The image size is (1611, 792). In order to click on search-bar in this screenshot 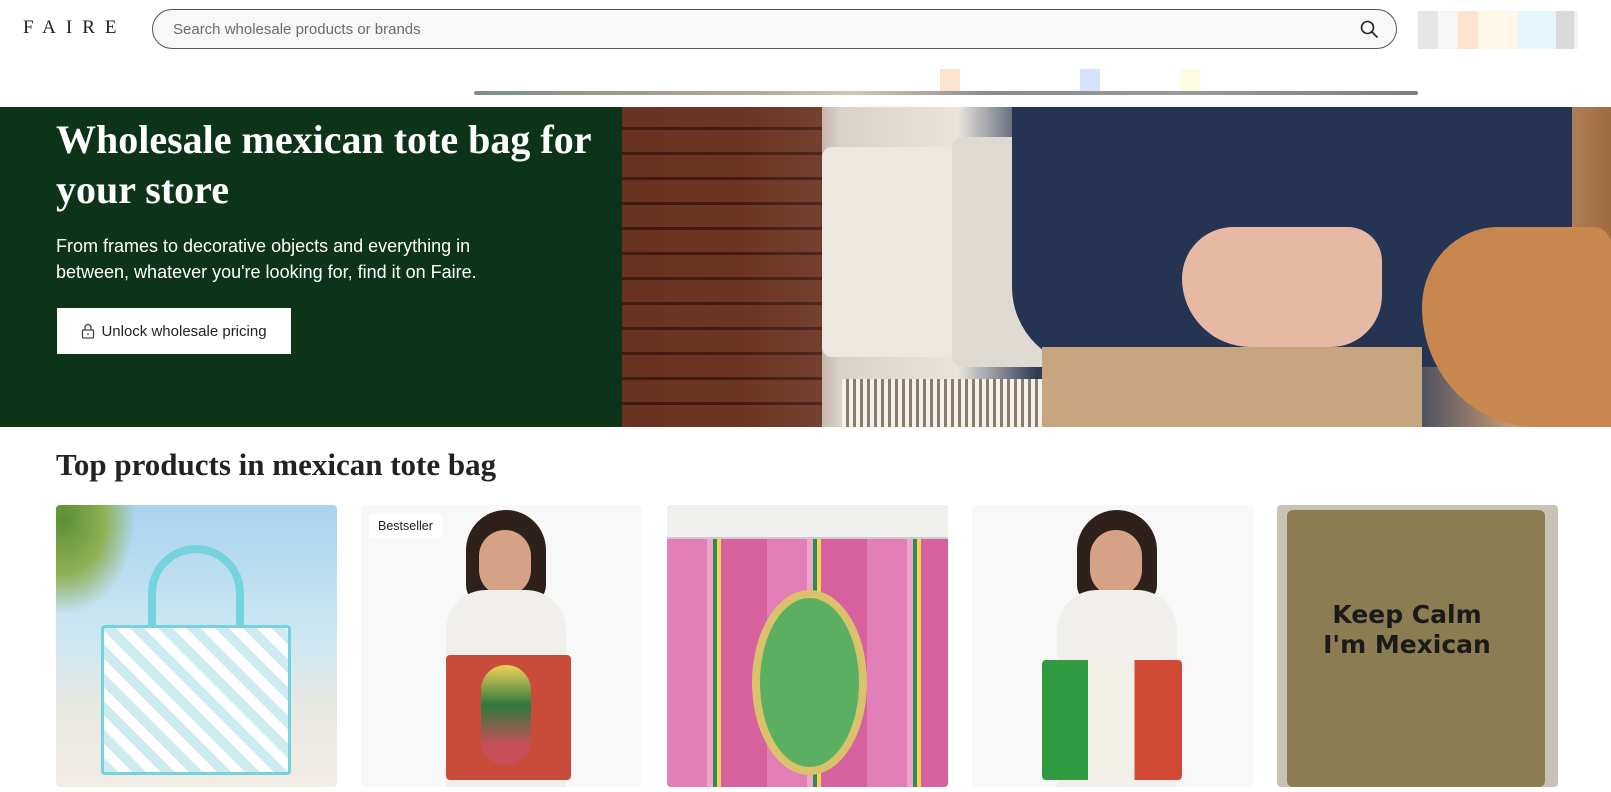, I will do `click(774, 29)`.